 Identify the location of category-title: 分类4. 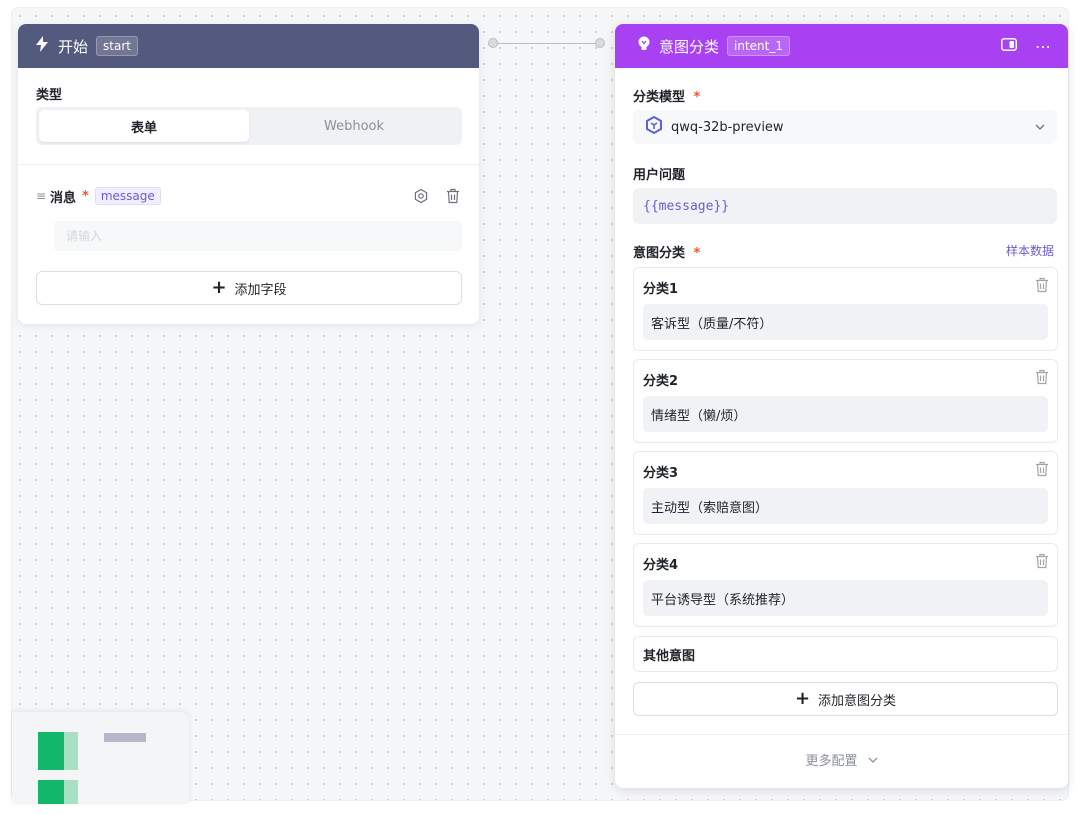
(661, 565).